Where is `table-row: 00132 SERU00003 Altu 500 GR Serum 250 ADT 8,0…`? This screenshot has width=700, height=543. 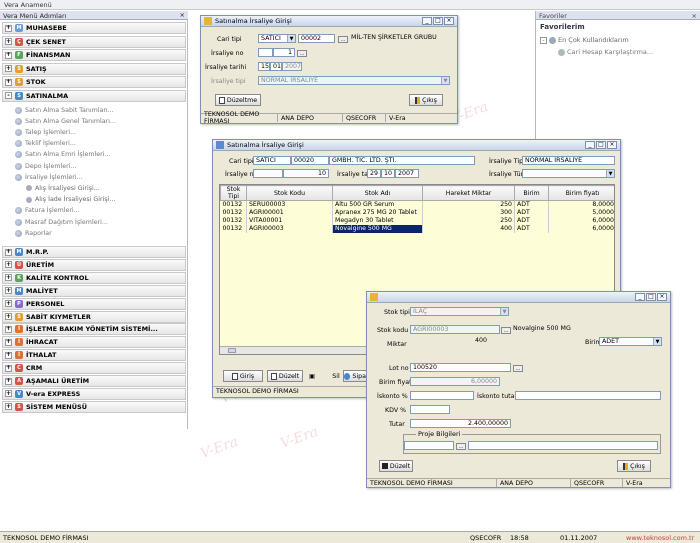
table-row: 00132 SERU00003 Altu 500 GR Serum 250 ADT 8,0… is located at coordinates (417, 204).